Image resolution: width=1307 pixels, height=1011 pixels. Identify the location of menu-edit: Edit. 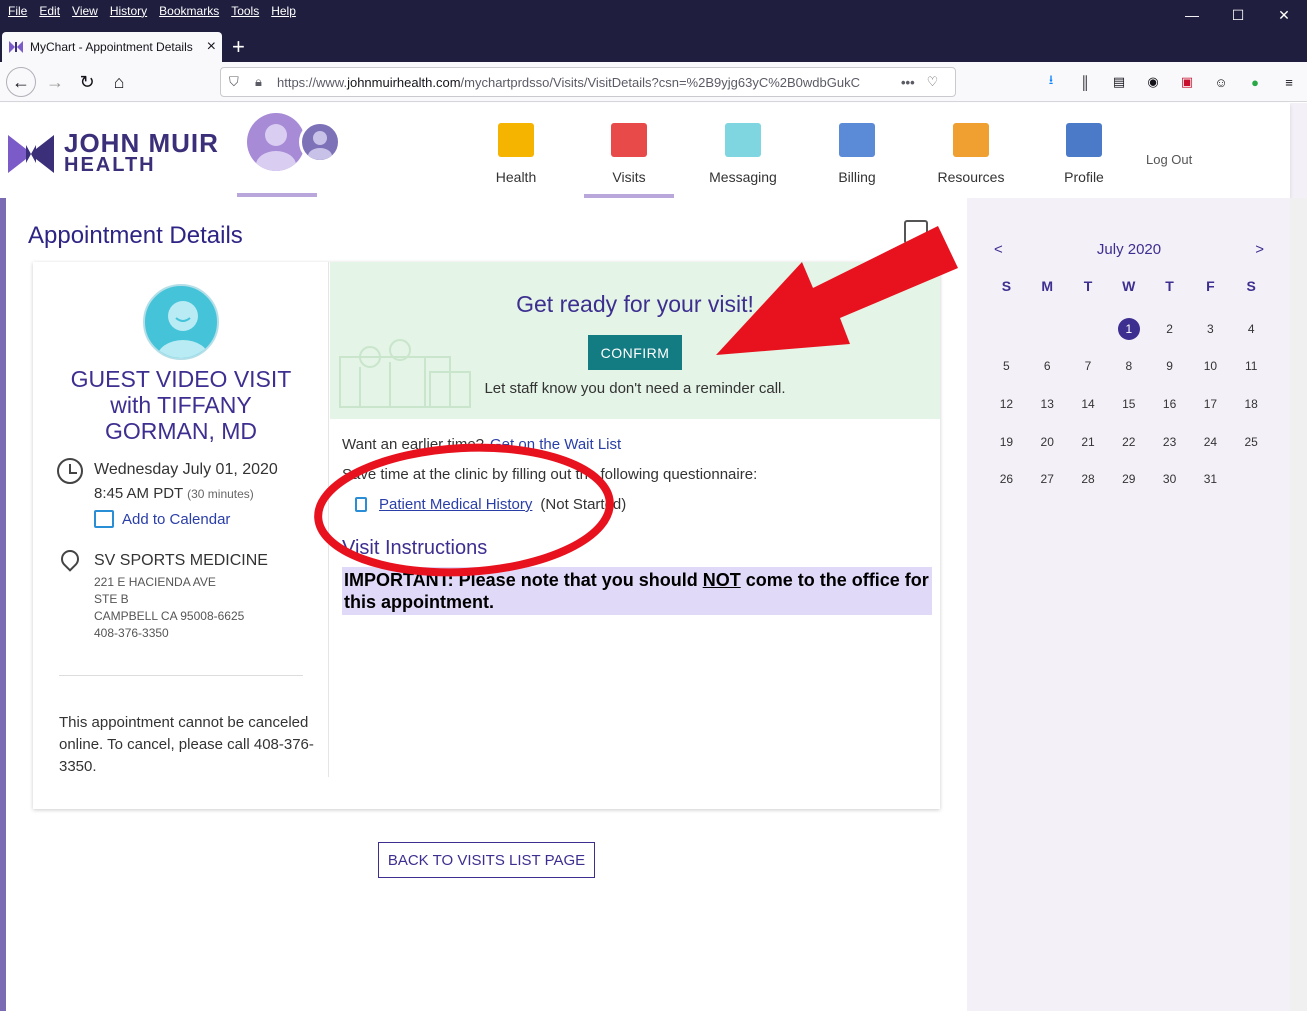
(49, 11).